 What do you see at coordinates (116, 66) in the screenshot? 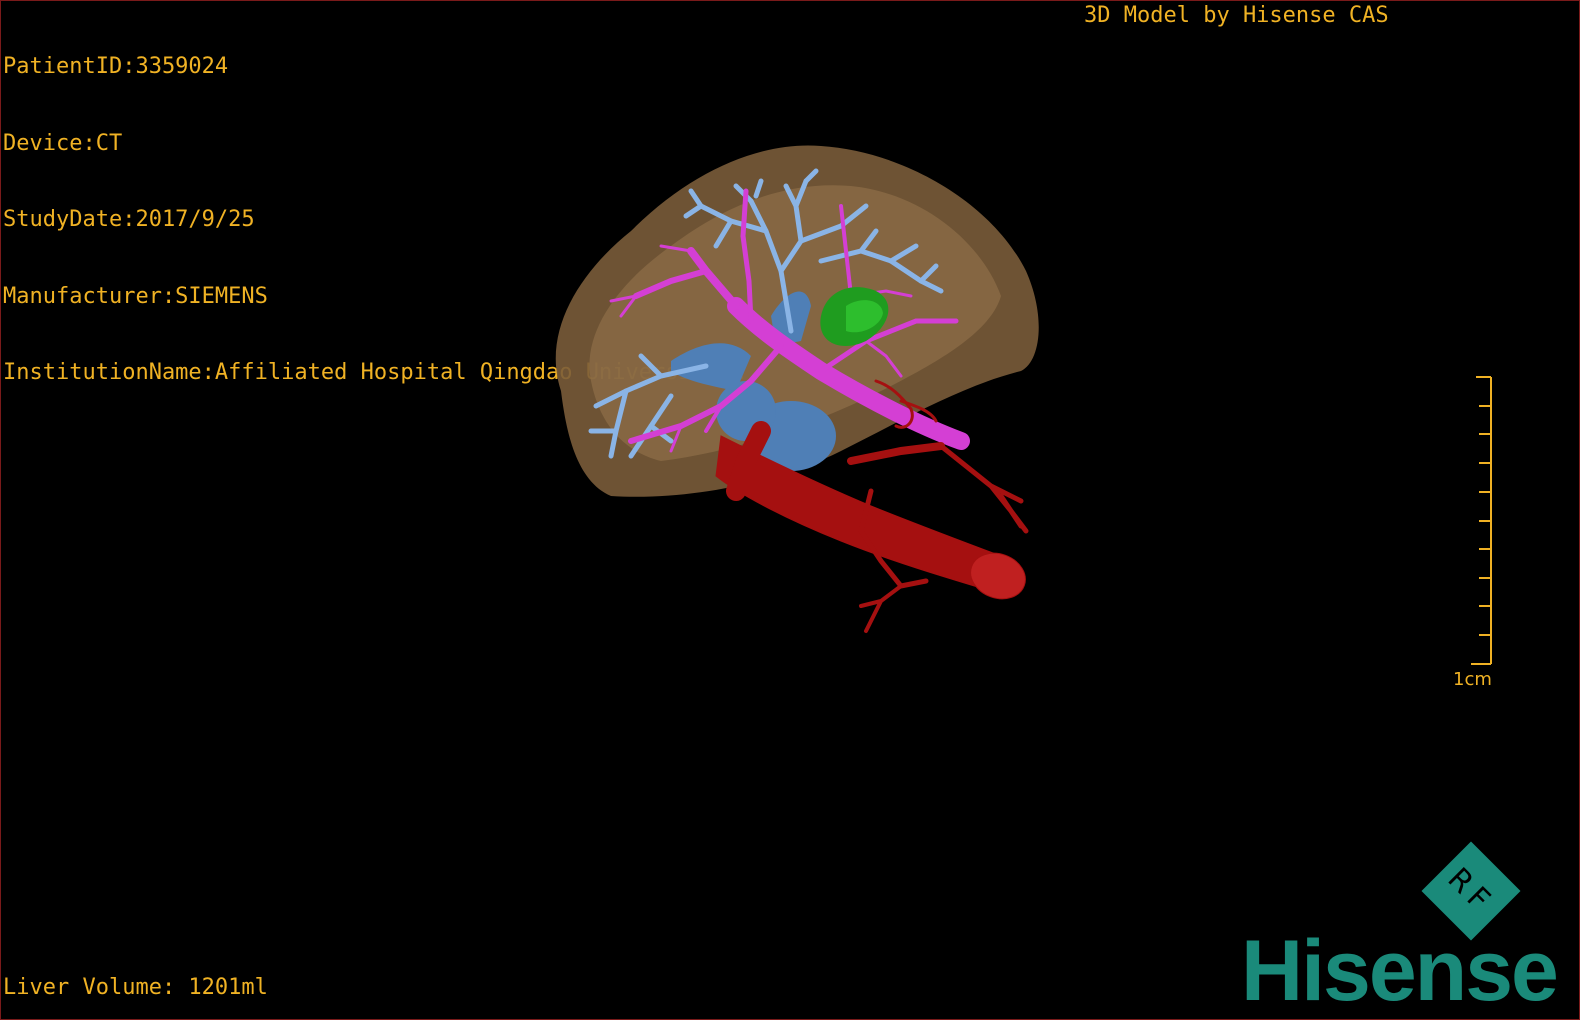
I see `patient-id-text: PatientID:3359024` at bounding box center [116, 66].